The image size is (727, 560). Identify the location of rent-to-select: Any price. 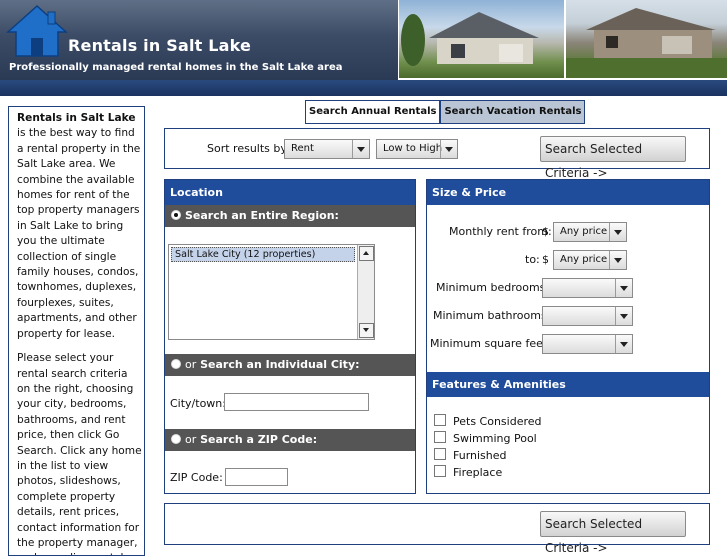
(590, 260).